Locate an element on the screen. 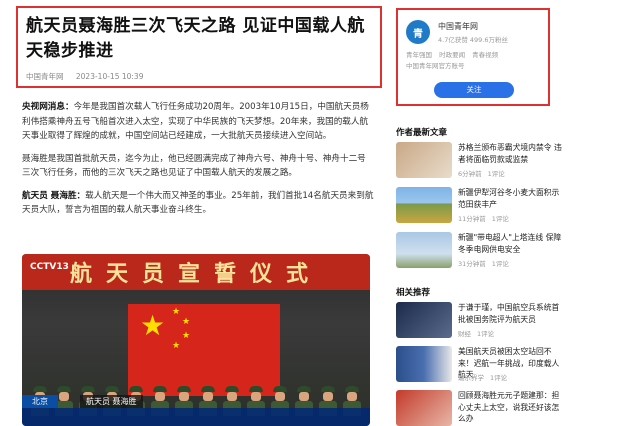 The image size is (640, 426). article-meta: 中国青年网 2023-10-15 10:39 is located at coordinates (199, 76).